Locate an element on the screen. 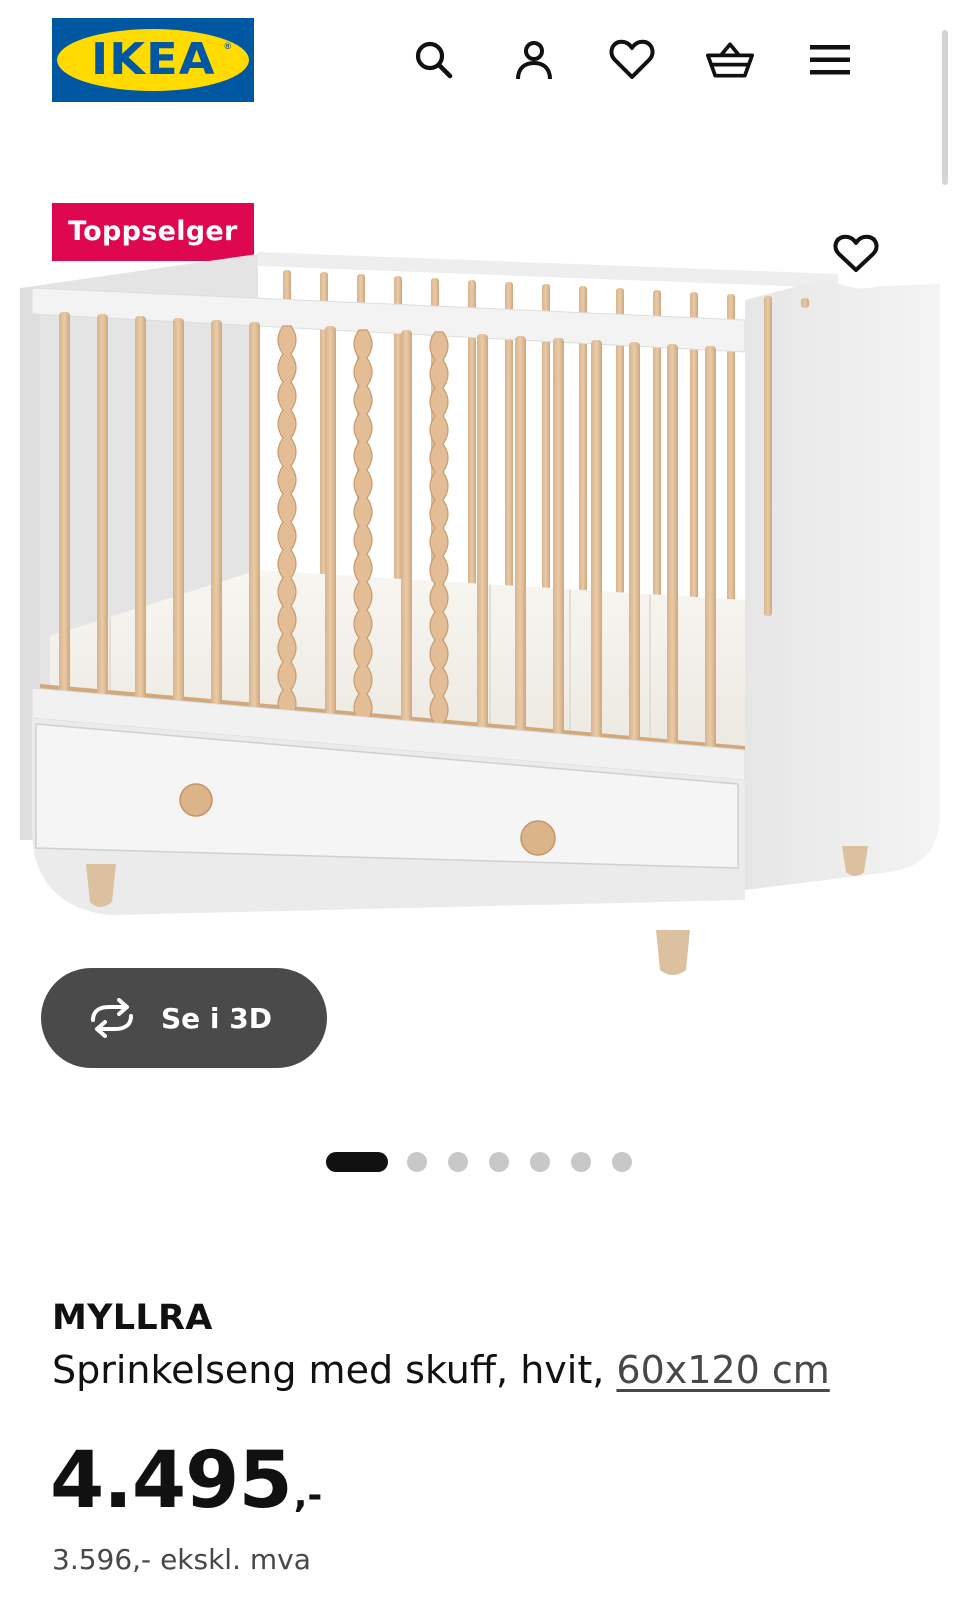 The image size is (960, 1618). search-icon is located at coordinates (434, 60).